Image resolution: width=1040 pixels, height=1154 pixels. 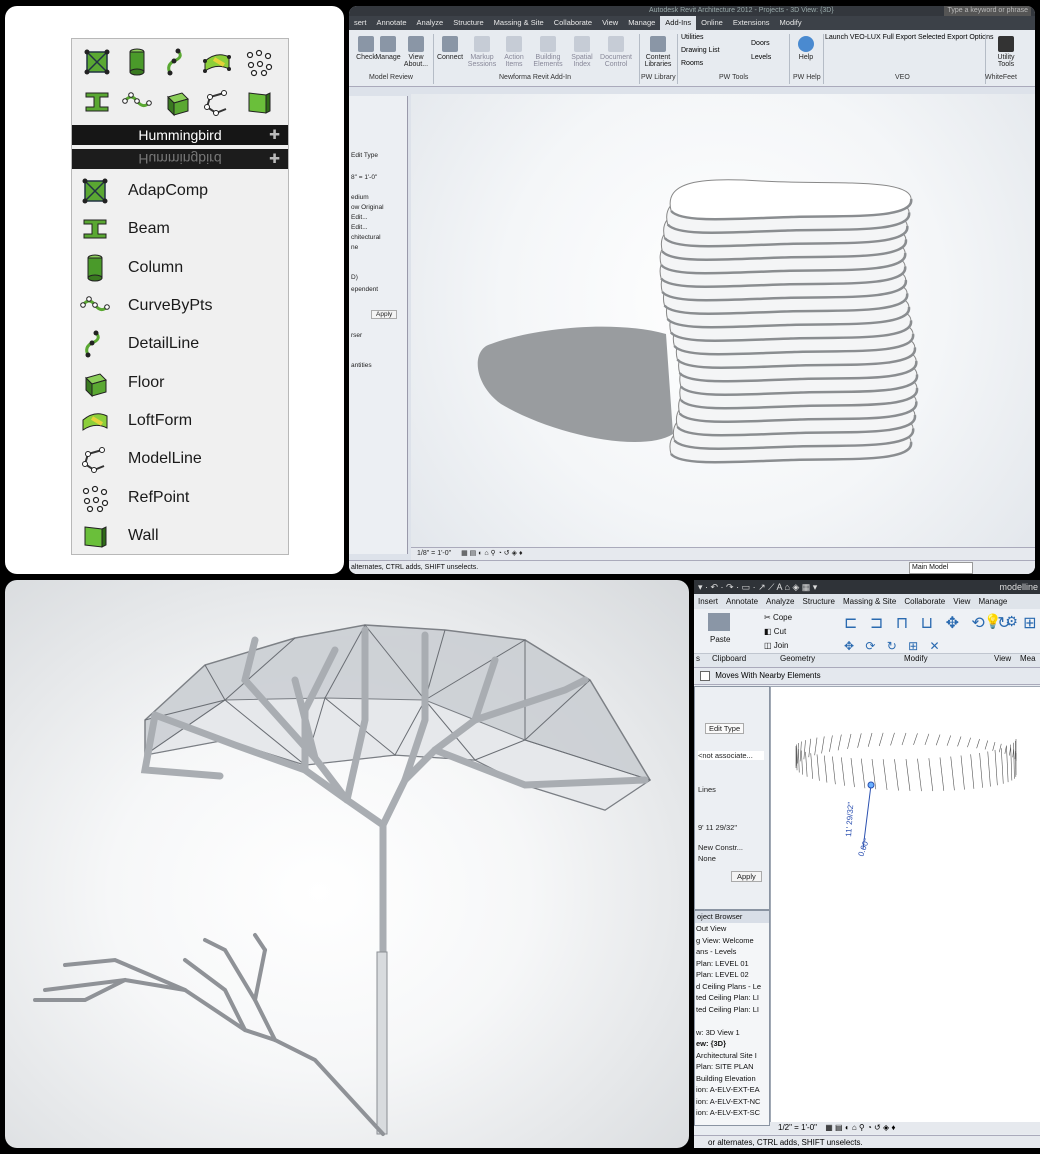 What do you see at coordinates (732, 1056) in the screenshot?
I see `browser-item: Architectural Site I` at bounding box center [732, 1056].